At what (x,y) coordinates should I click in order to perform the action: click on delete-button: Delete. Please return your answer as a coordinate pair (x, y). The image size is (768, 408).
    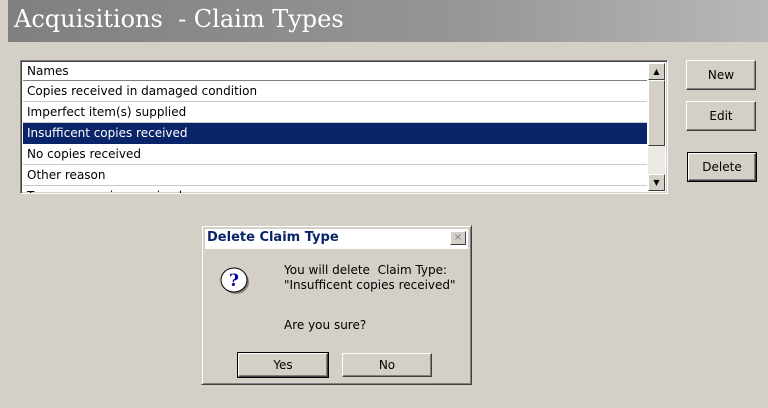
    Looking at the image, I should click on (722, 167).